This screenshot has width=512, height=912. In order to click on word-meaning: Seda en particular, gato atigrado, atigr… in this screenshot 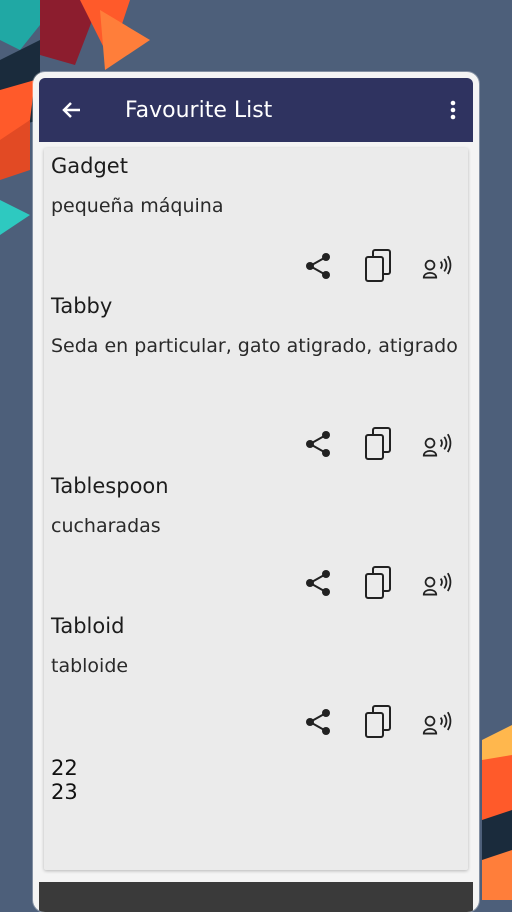, I will do `click(254, 346)`.